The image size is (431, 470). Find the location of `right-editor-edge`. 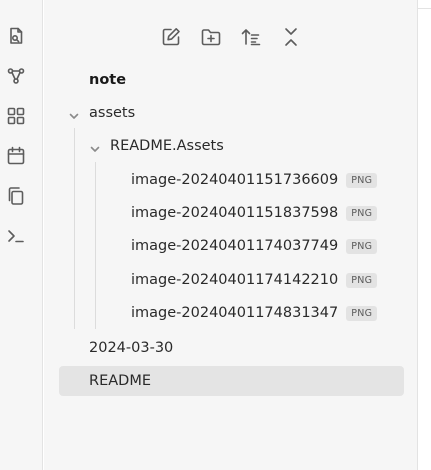

right-editor-edge is located at coordinates (424, 235).